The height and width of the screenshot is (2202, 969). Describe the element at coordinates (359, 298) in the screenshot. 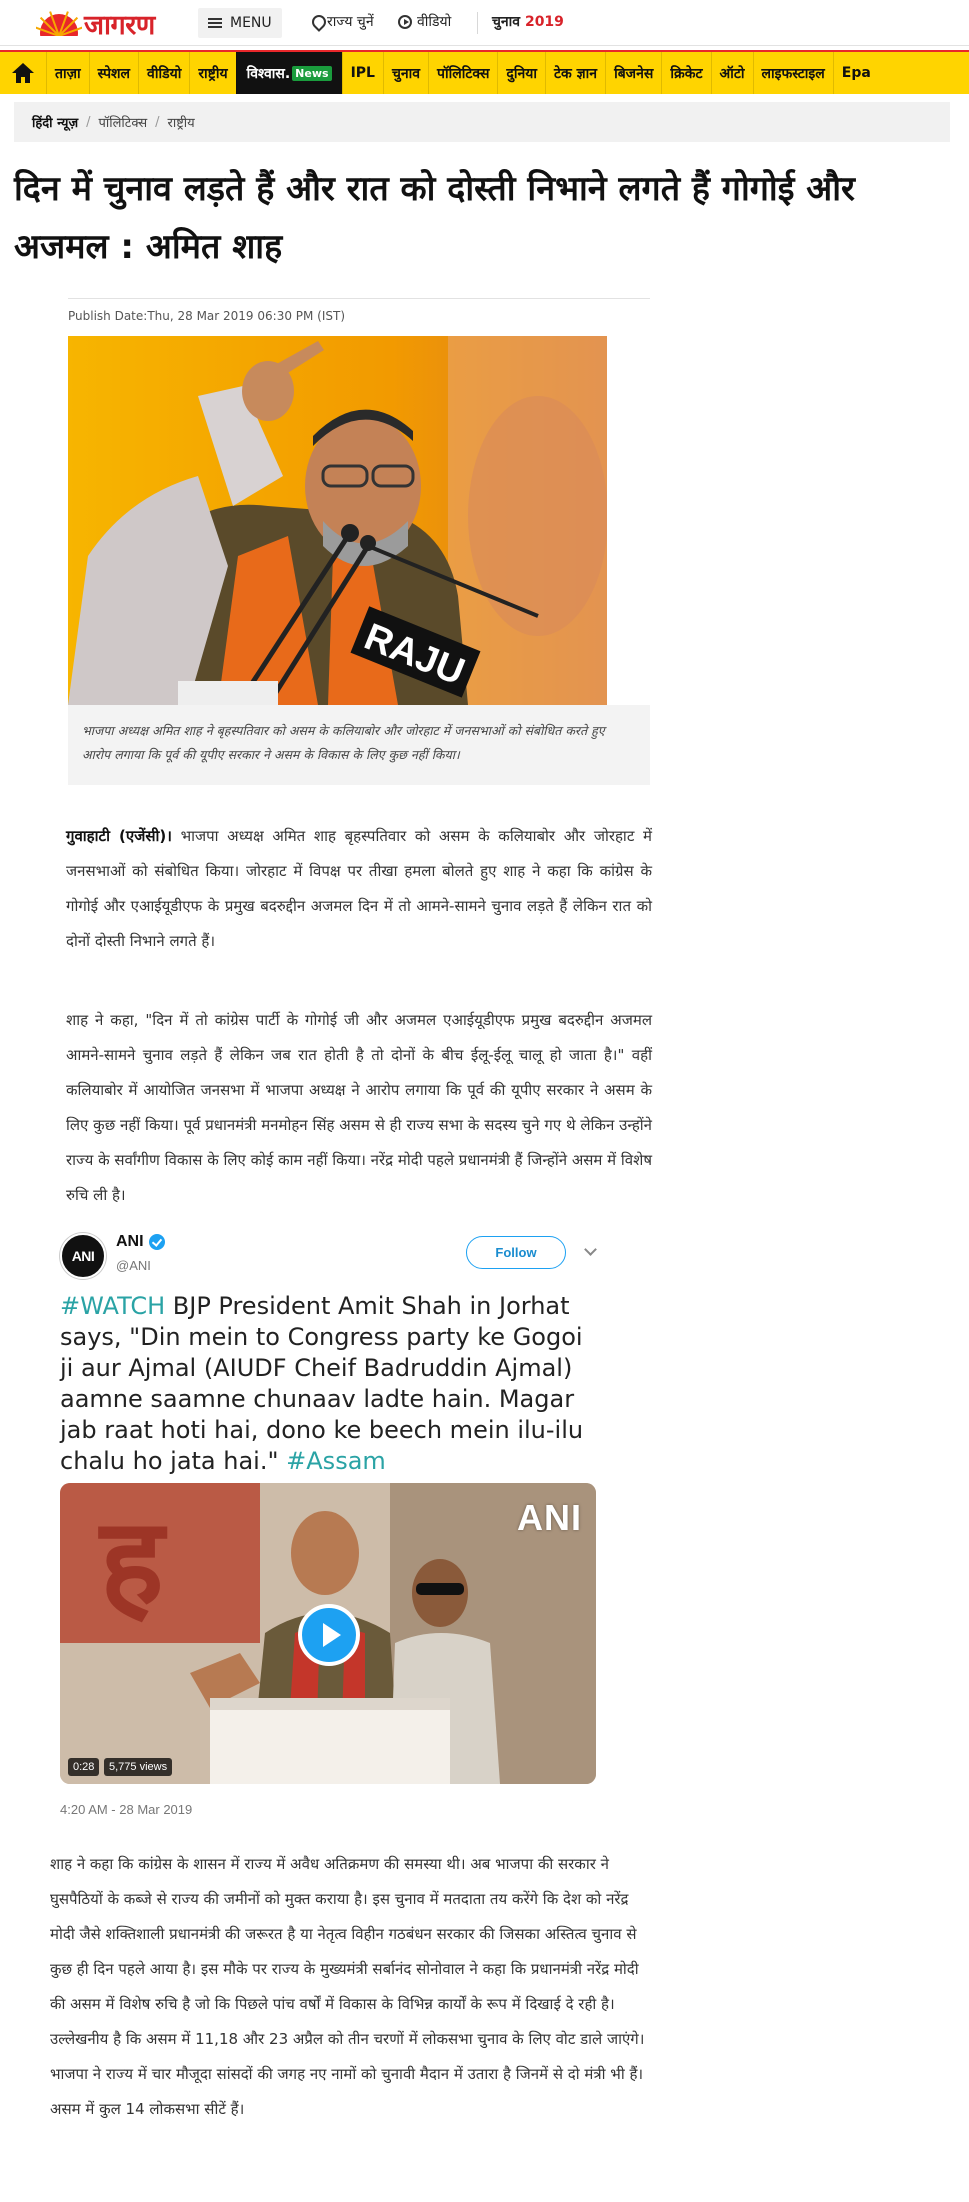

I see `title-divider` at that location.